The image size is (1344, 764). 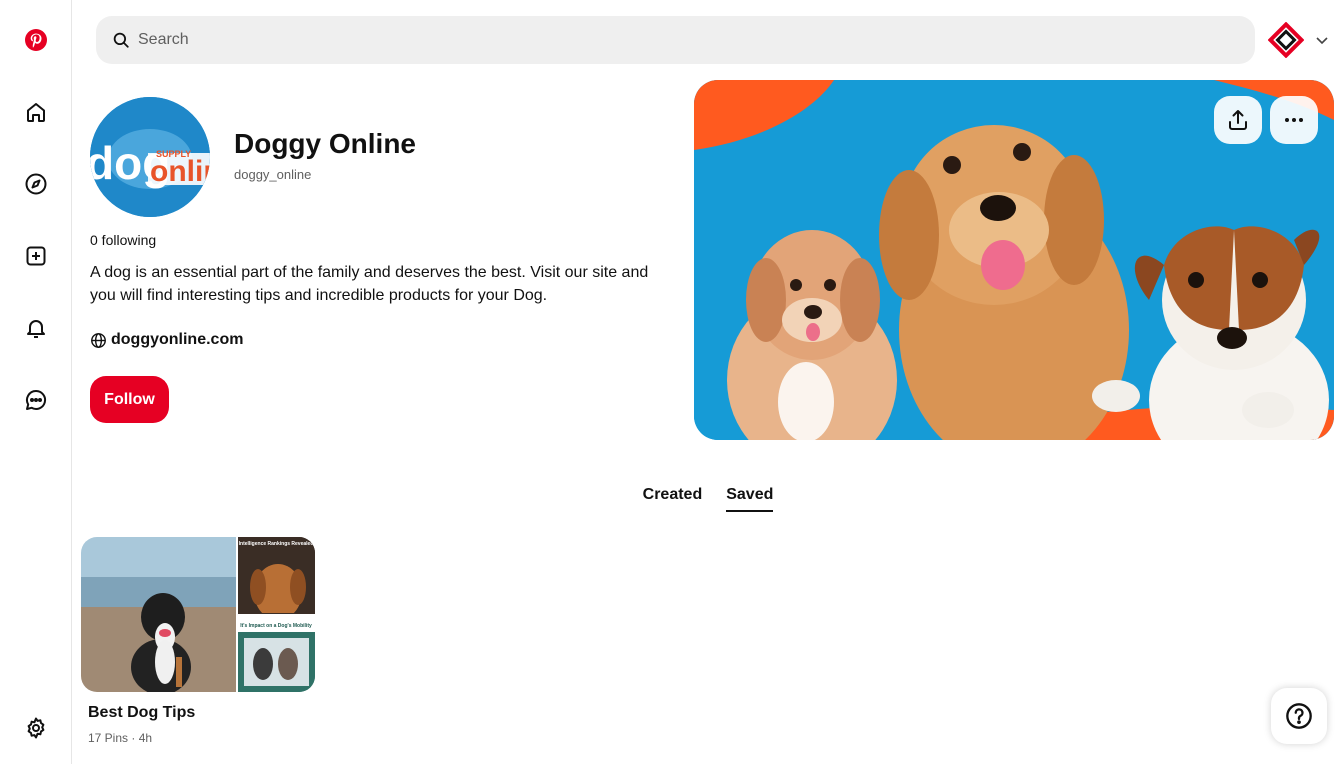 I want to click on following-count: 0 following, so click(x=123, y=240).